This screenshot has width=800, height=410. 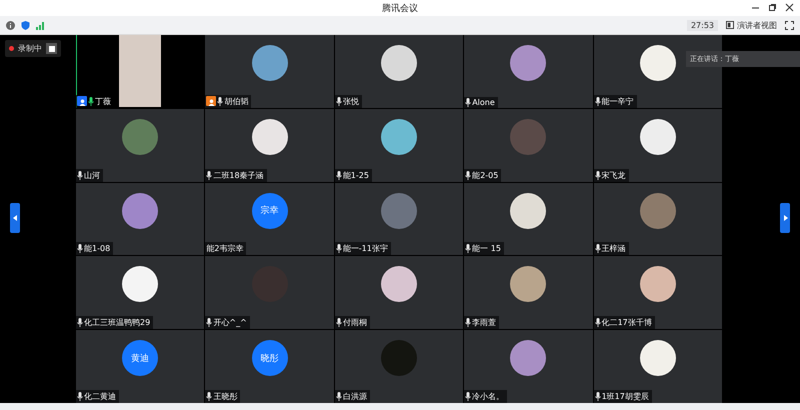 I want to click on participant-name: 王梓涵, so click(x=614, y=248).